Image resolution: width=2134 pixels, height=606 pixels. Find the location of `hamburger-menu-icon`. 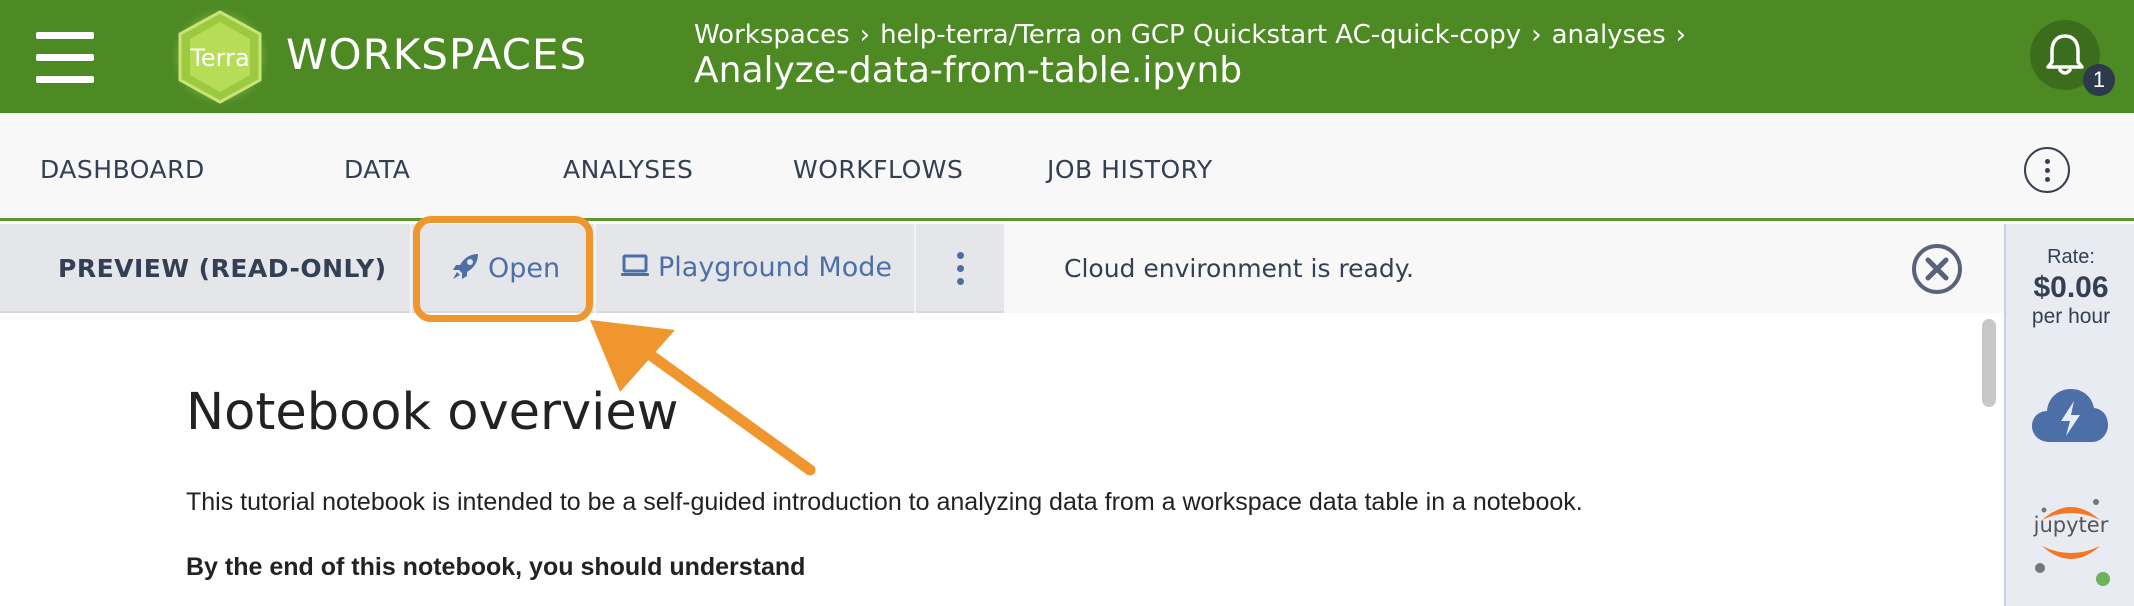

hamburger-menu-icon is located at coordinates (65, 57).